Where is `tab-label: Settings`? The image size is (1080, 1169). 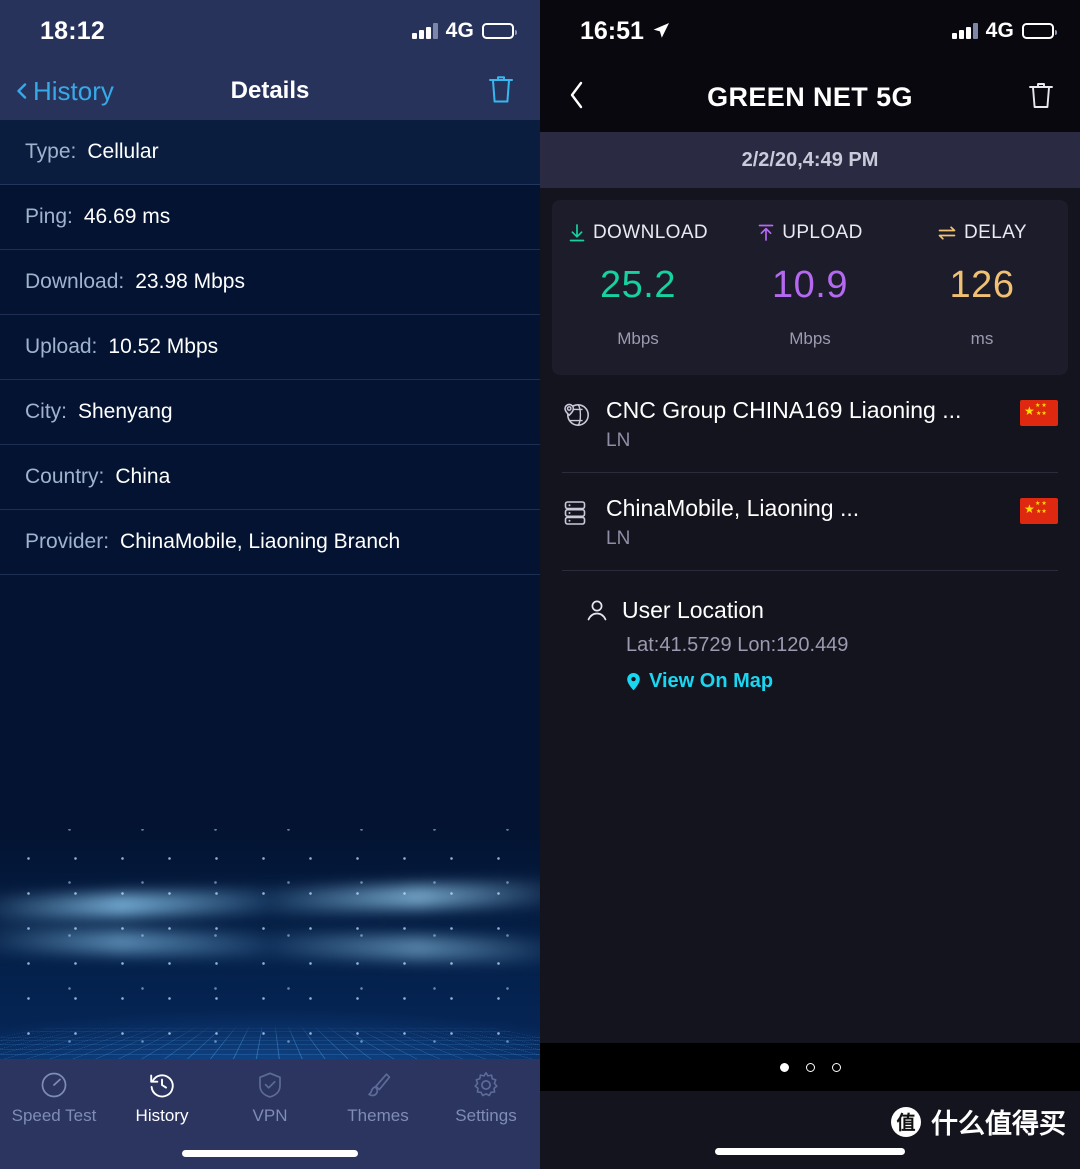
tab-label: Settings is located at coordinates (486, 1115).